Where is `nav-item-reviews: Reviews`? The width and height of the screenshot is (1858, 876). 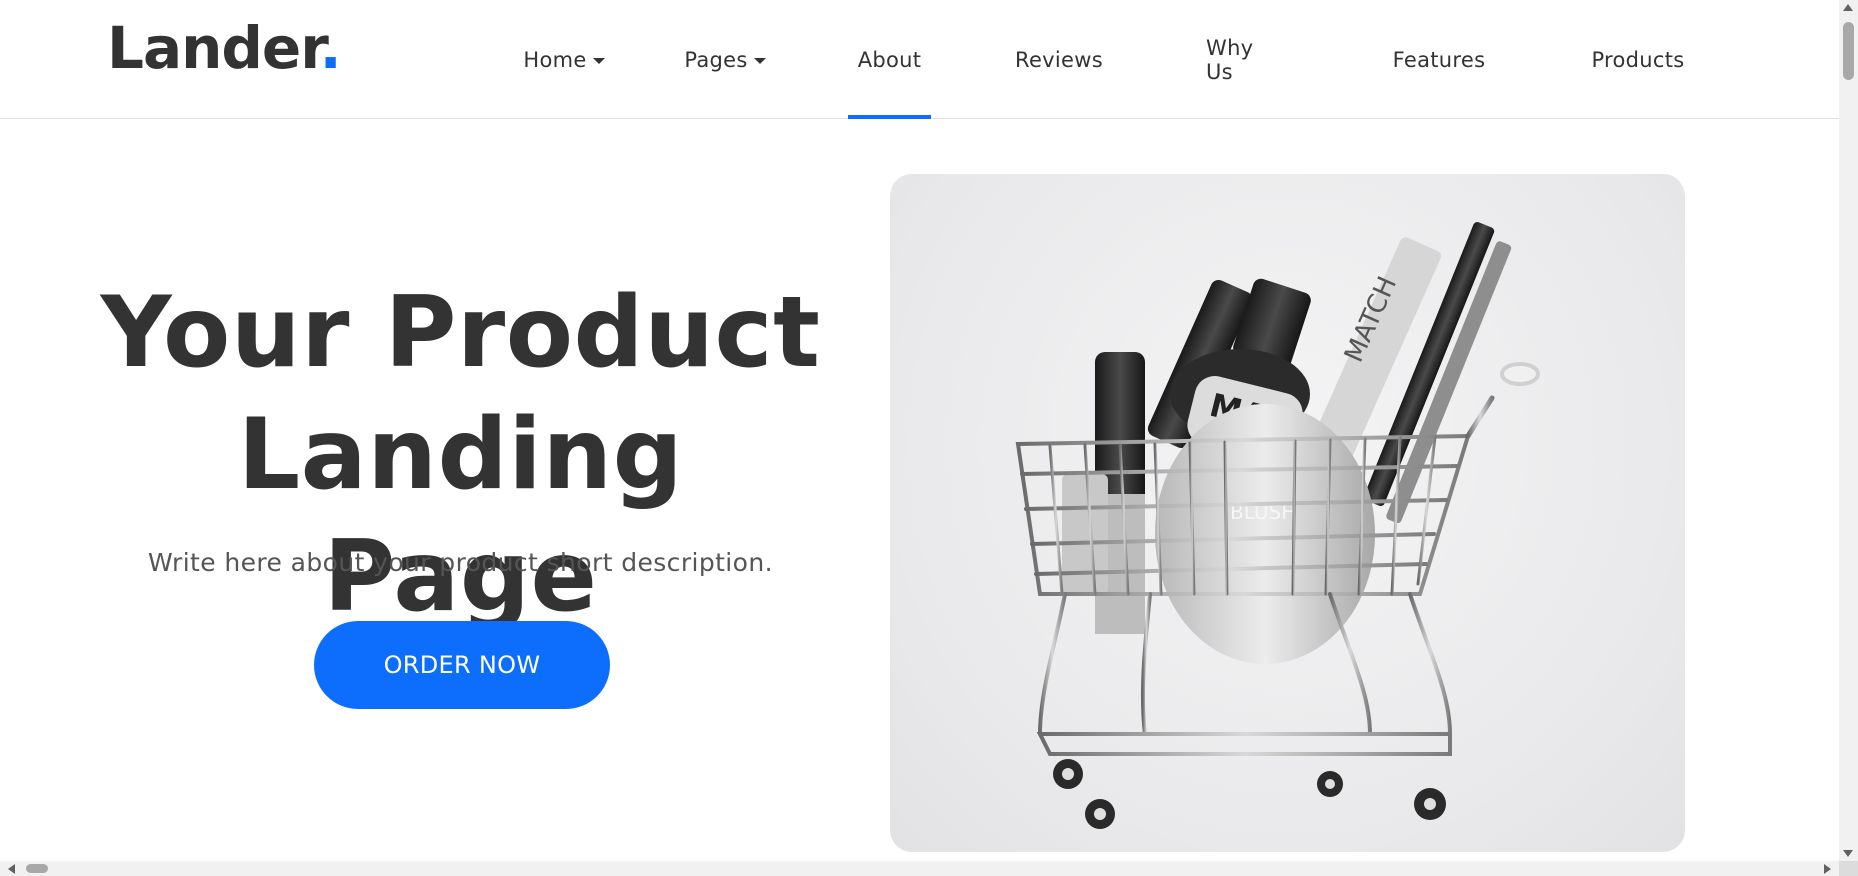
nav-item-reviews: Reviews is located at coordinates (1059, 59).